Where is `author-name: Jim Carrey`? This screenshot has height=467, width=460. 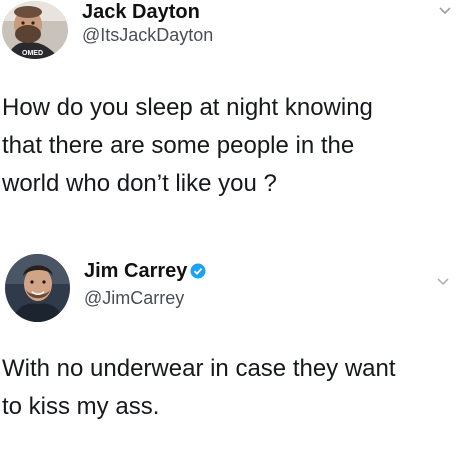 author-name: Jim Carrey is located at coordinates (145, 271).